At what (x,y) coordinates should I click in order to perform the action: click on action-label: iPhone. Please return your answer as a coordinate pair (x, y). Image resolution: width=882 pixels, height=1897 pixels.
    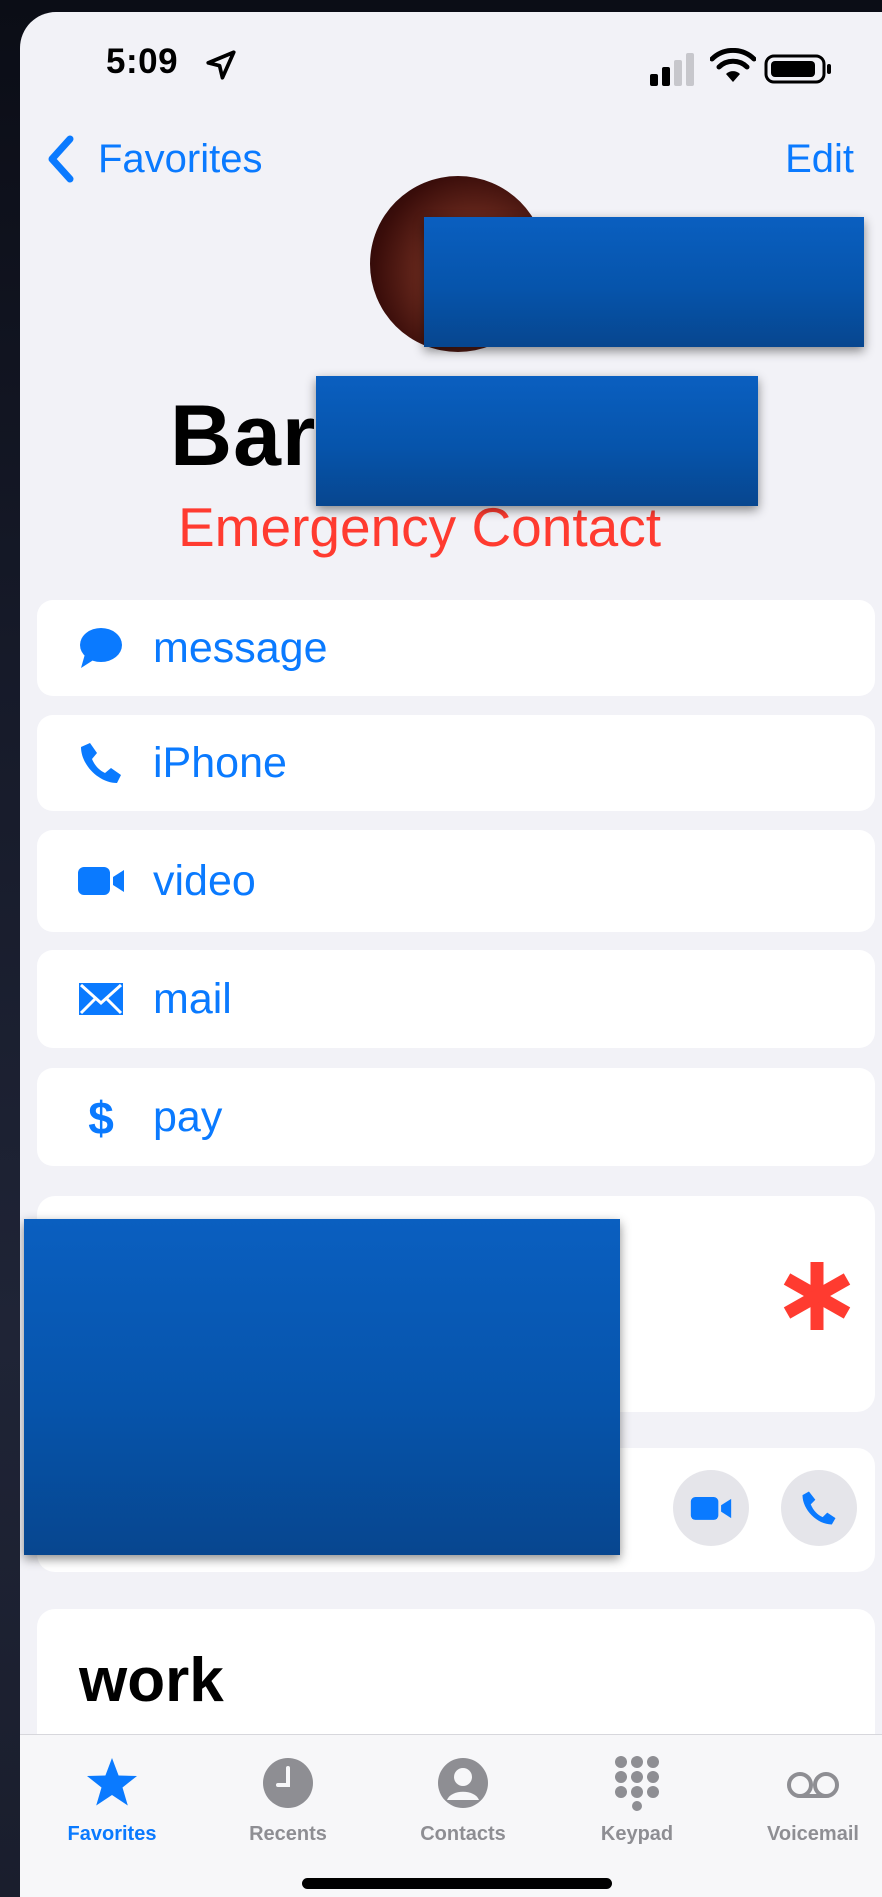
    Looking at the image, I should click on (220, 762).